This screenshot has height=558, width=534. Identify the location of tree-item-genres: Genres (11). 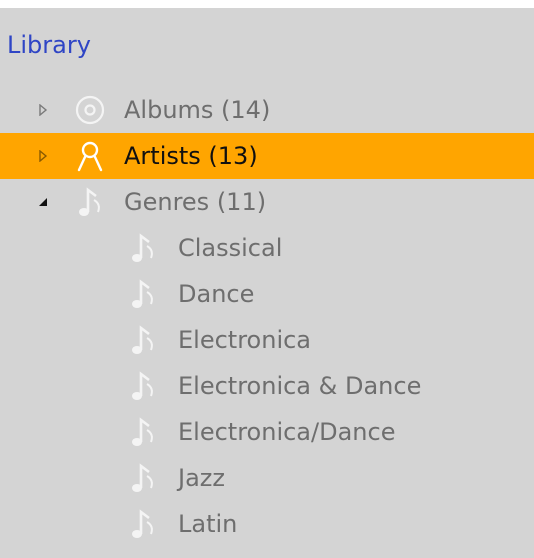
(267, 202).